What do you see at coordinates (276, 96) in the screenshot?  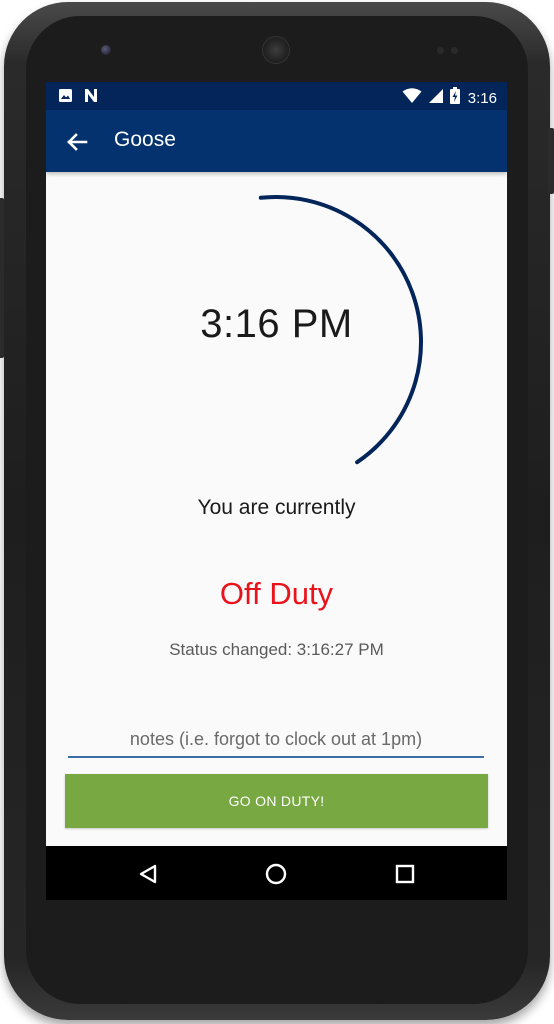 I see `status-bar: 3:16` at bounding box center [276, 96].